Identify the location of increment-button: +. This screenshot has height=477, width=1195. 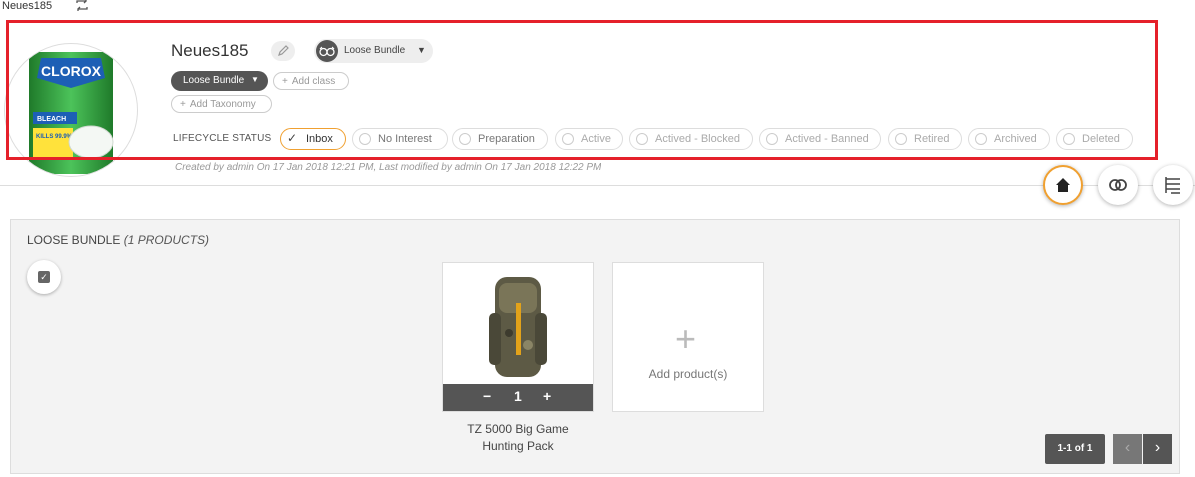
(547, 396).